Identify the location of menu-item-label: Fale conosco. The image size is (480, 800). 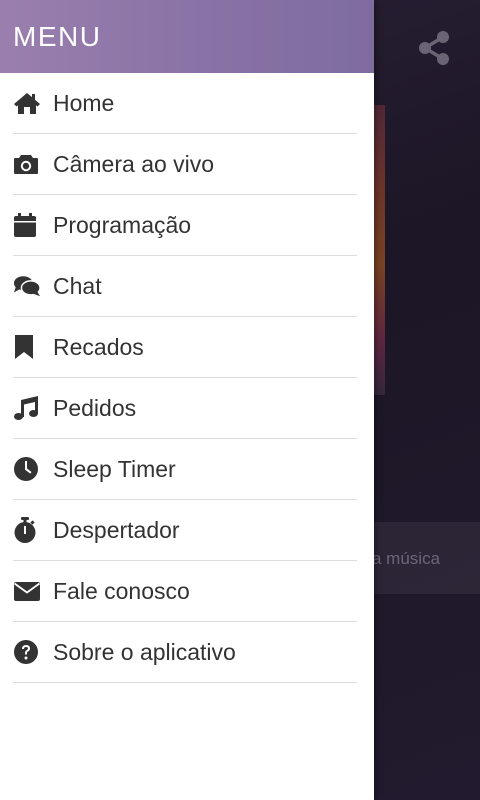
(121, 590).